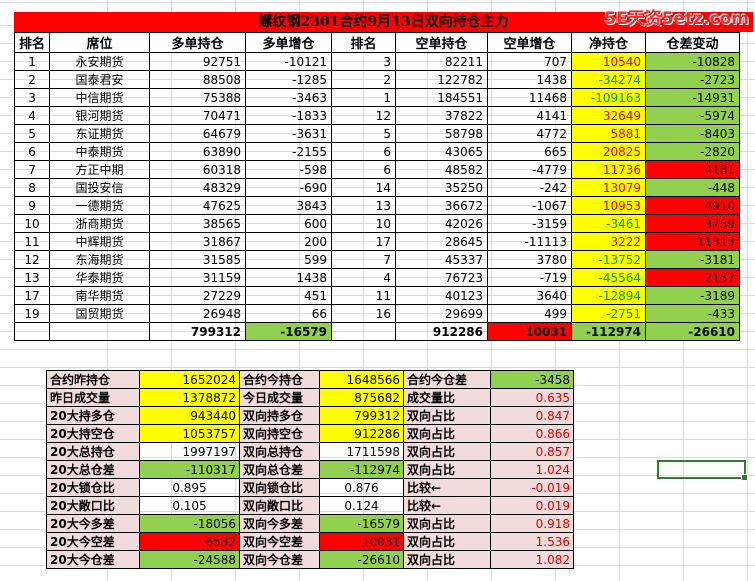 The height and width of the screenshot is (581, 755). What do you see at coordinates (100, 97) in the screenshot?
I see `row-seat: 中信期货` at bounding box center [100, 97].